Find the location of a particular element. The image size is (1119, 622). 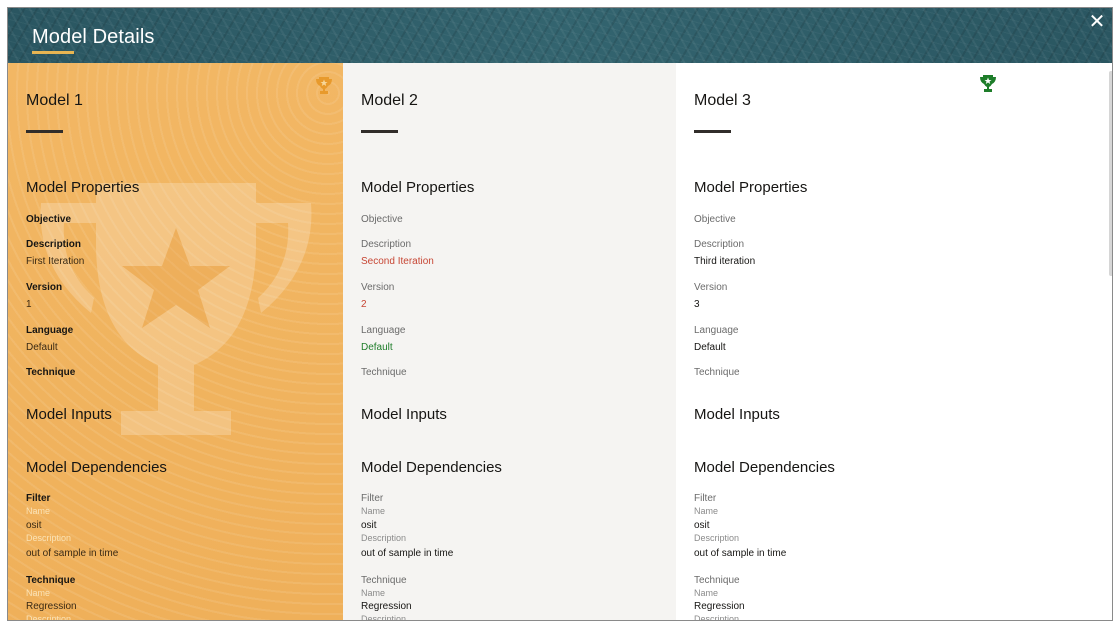

model-title: Model 3 is located at coordinates (722, 100).